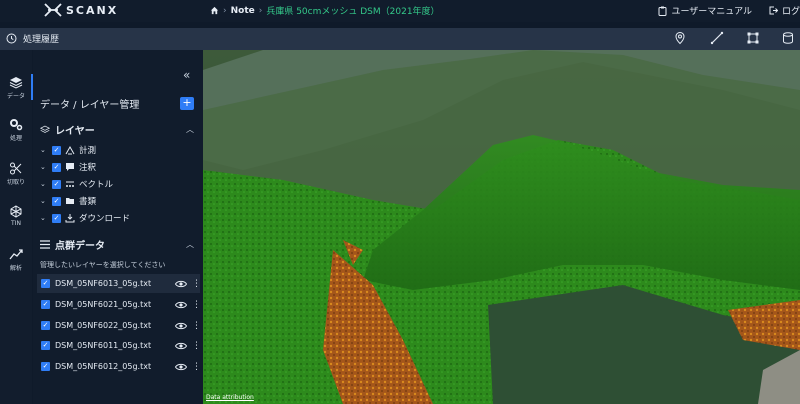 Image resolution: width=800 pixels, height=404 pixels. I want to click on add-data-button: +, so click(187, 103).